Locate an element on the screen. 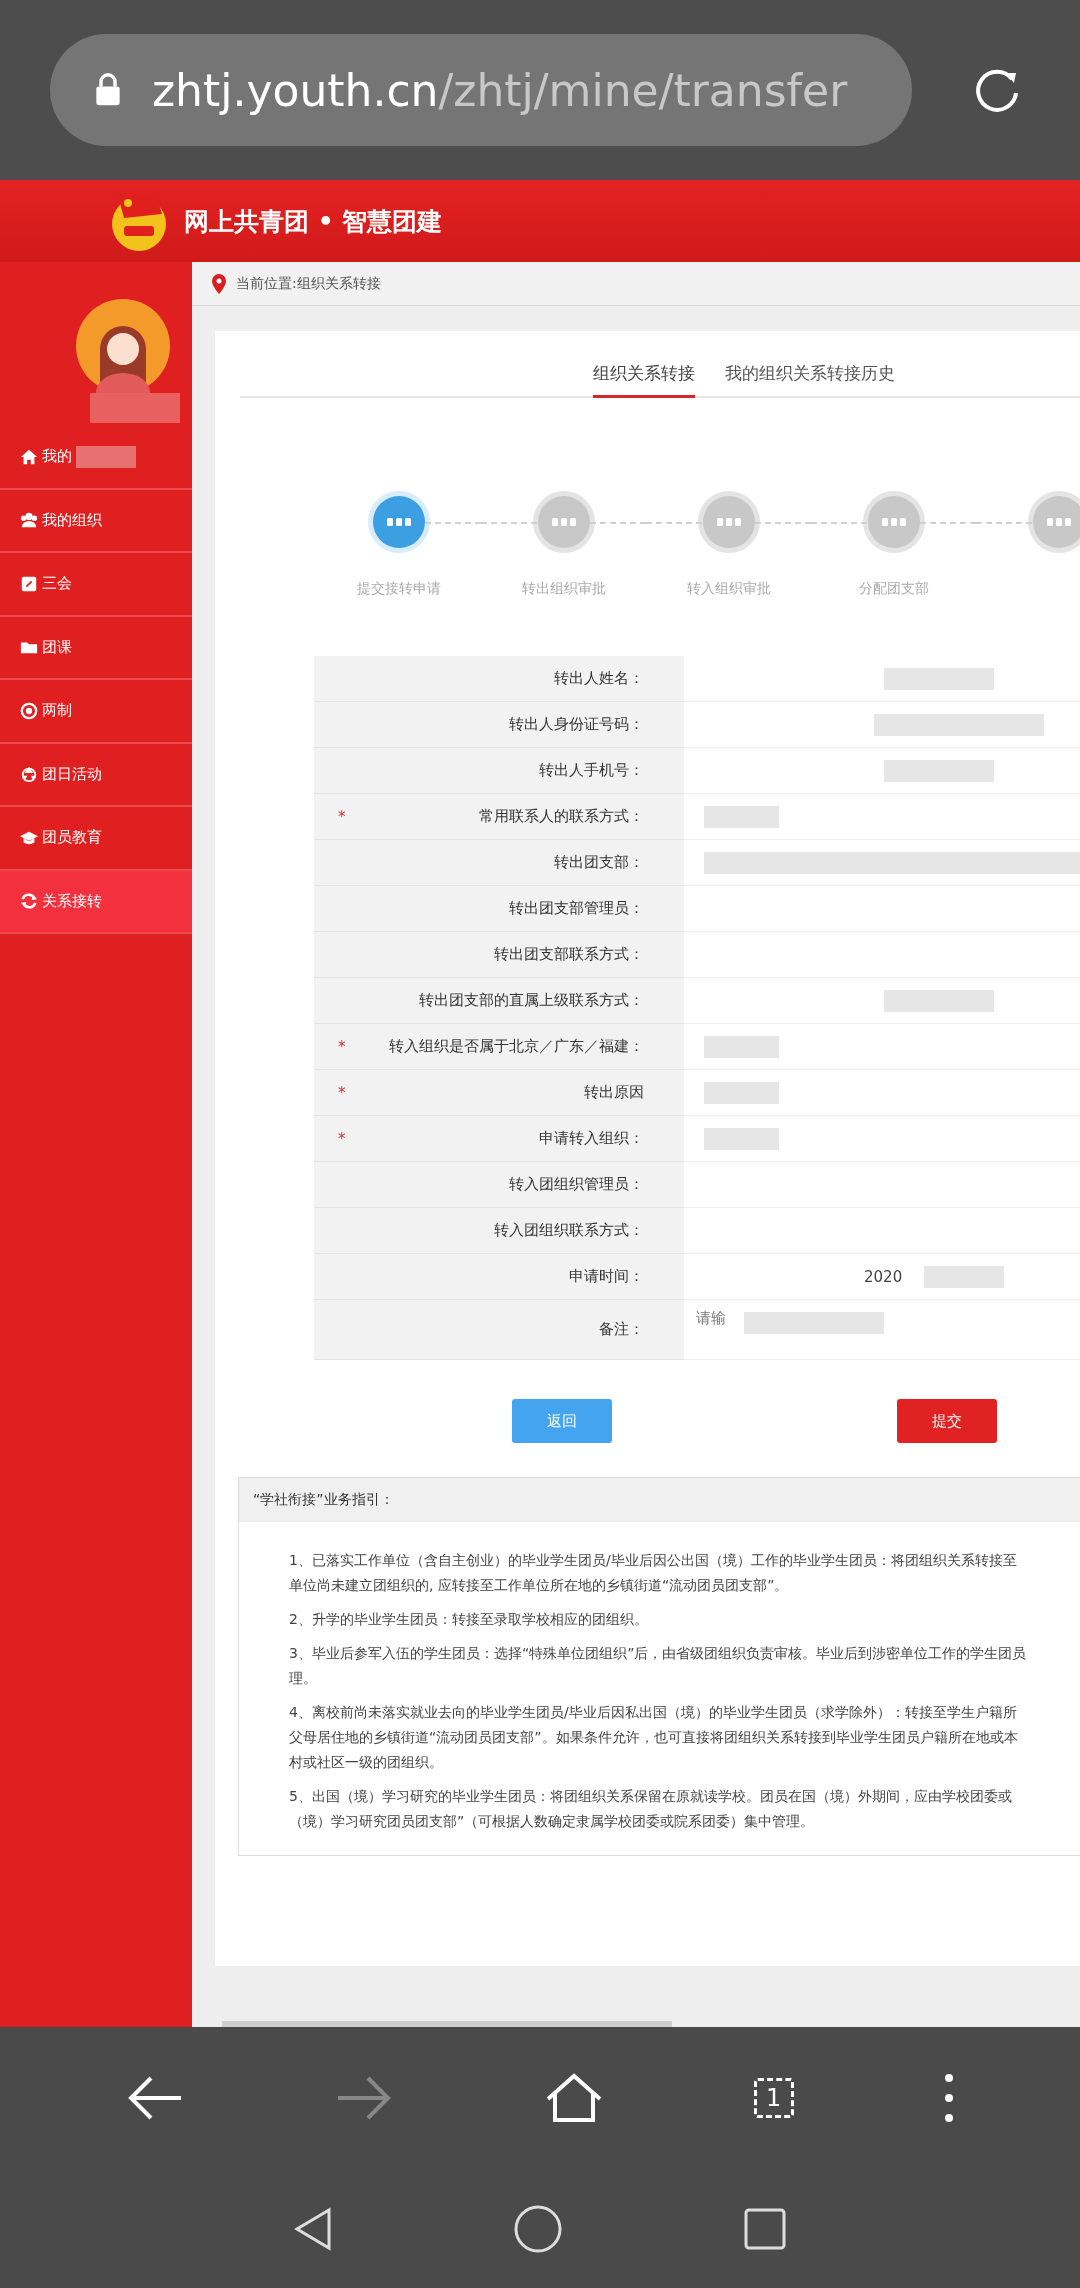 The width and height of the screenshot is (1080, 2288). refresh-icon is located at coordinates (29, 901).